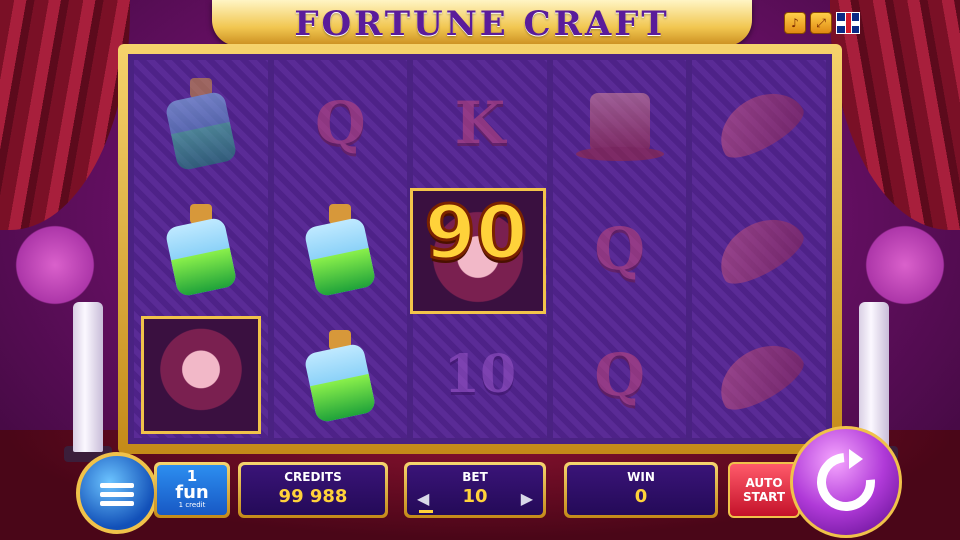 This screenshot has width=960, height=540. Describe the element at coordinates (55, 265) in the screenshot. I see `left-decoration` at that location.